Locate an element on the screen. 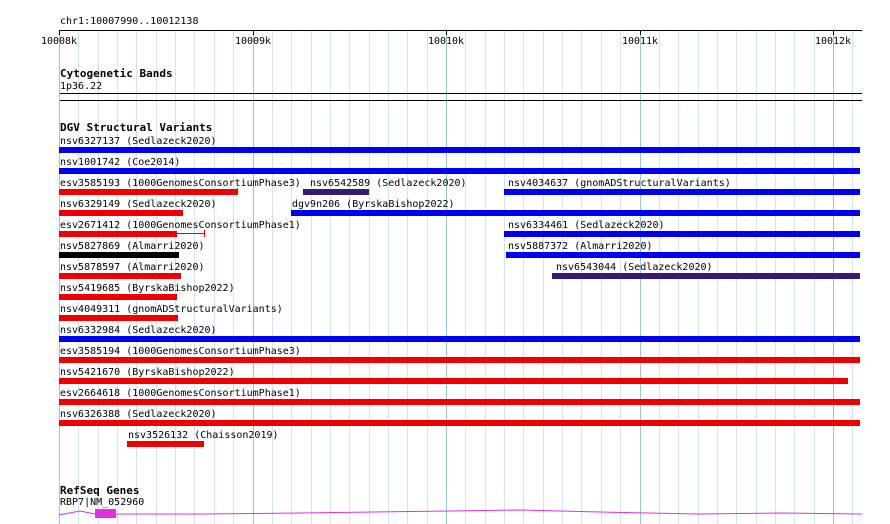 This screenshot has height=524, width=890. ruler-tick-label: 10011k is located at coordinates (640, 41).